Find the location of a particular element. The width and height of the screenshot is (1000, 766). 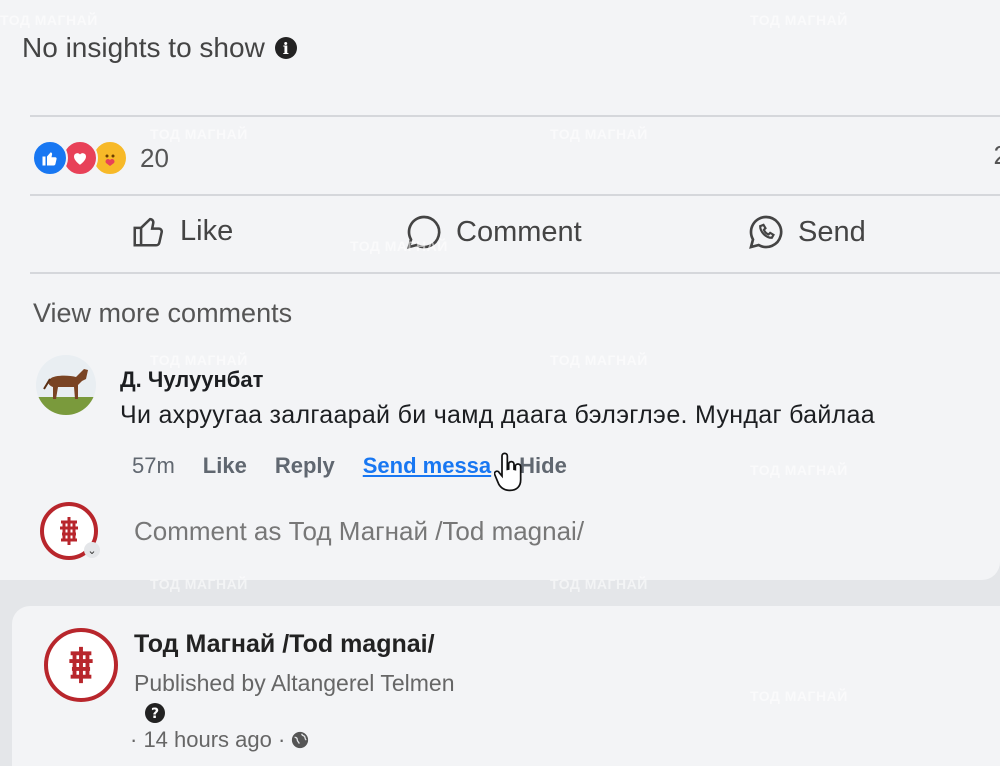

comment-reply-button: Reply is located at coordinates (305, 466).